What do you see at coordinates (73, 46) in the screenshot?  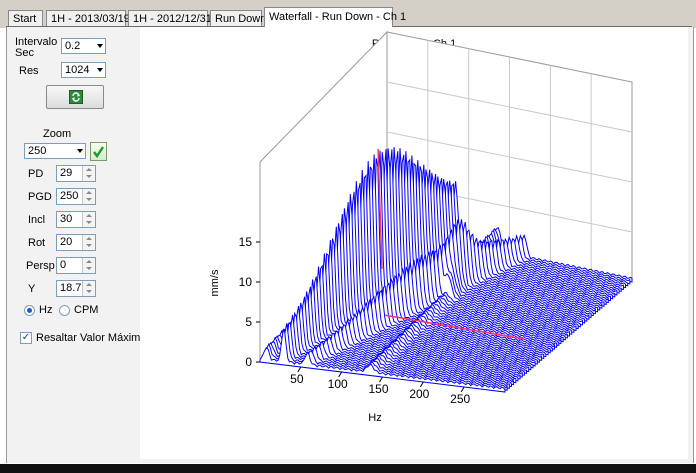 I see `intervalo-value: 0.2` at bounding box center [73, 46].